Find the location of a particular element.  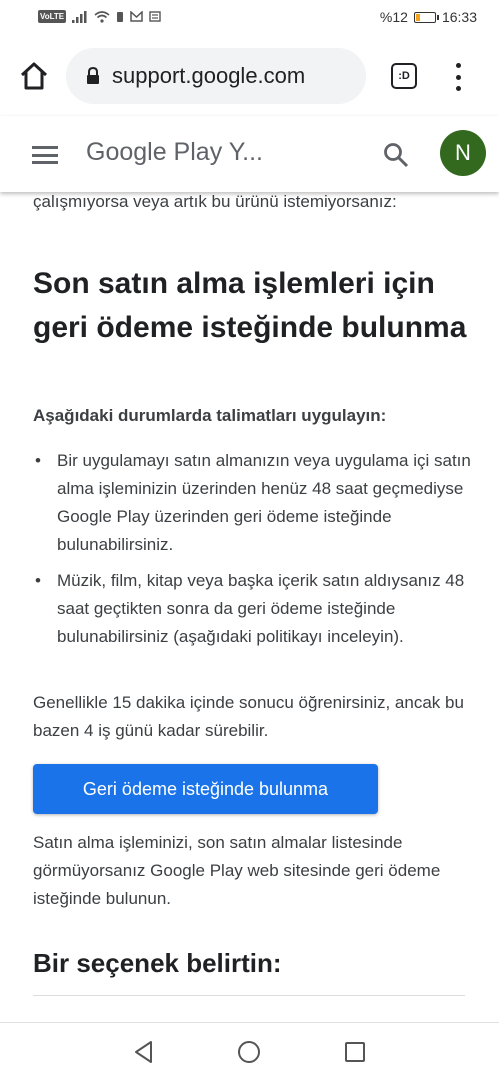

tab-switcher-label: :D is located at coordinates (404, 76).